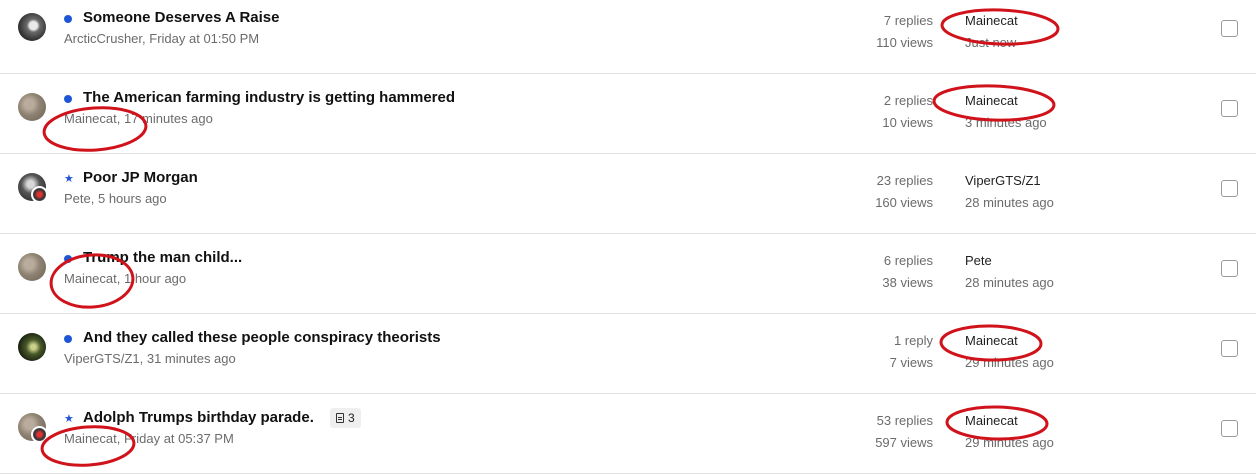 The height and width of the screenshot is (475, 1256). I want to click on topic-stats: 1 reply 7 views, so click(911, 352).